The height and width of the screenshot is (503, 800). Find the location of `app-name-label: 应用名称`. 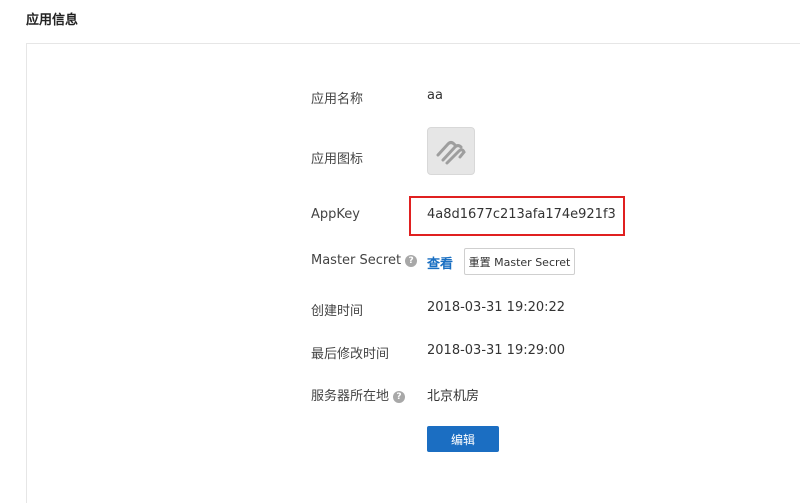

app-name-label: 应用名称 is located at coordinates (337, 99).